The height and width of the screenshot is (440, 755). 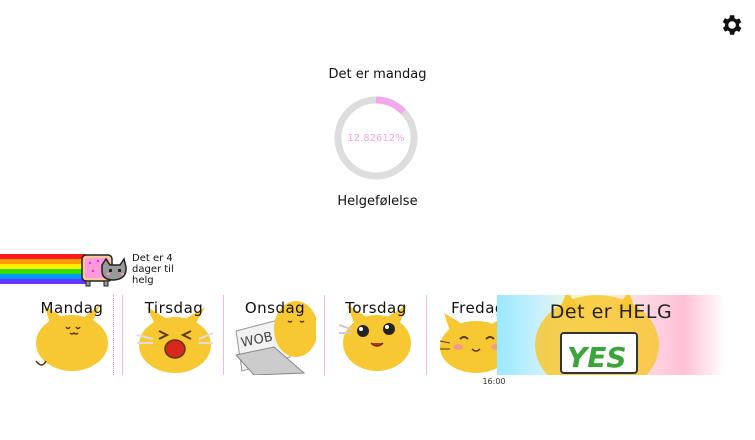 I want to click on day-label: Onsdag, so click(x=275, y=308).